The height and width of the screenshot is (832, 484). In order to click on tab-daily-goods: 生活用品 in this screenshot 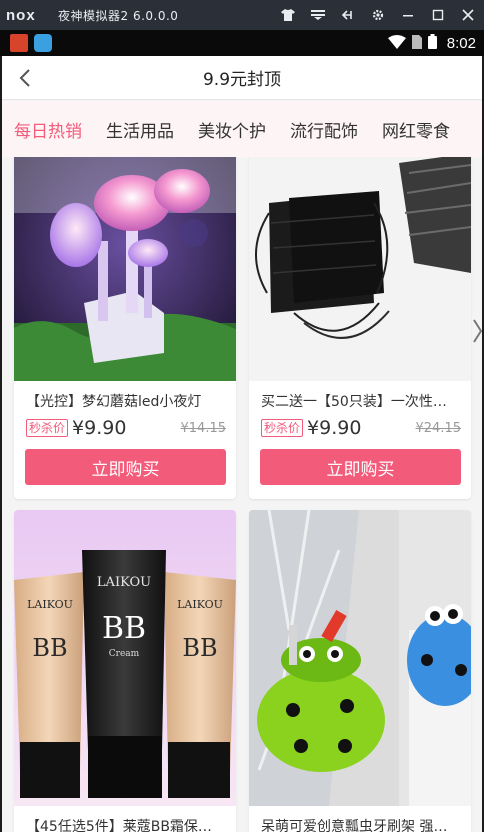, I will do `click(140, 129)`.